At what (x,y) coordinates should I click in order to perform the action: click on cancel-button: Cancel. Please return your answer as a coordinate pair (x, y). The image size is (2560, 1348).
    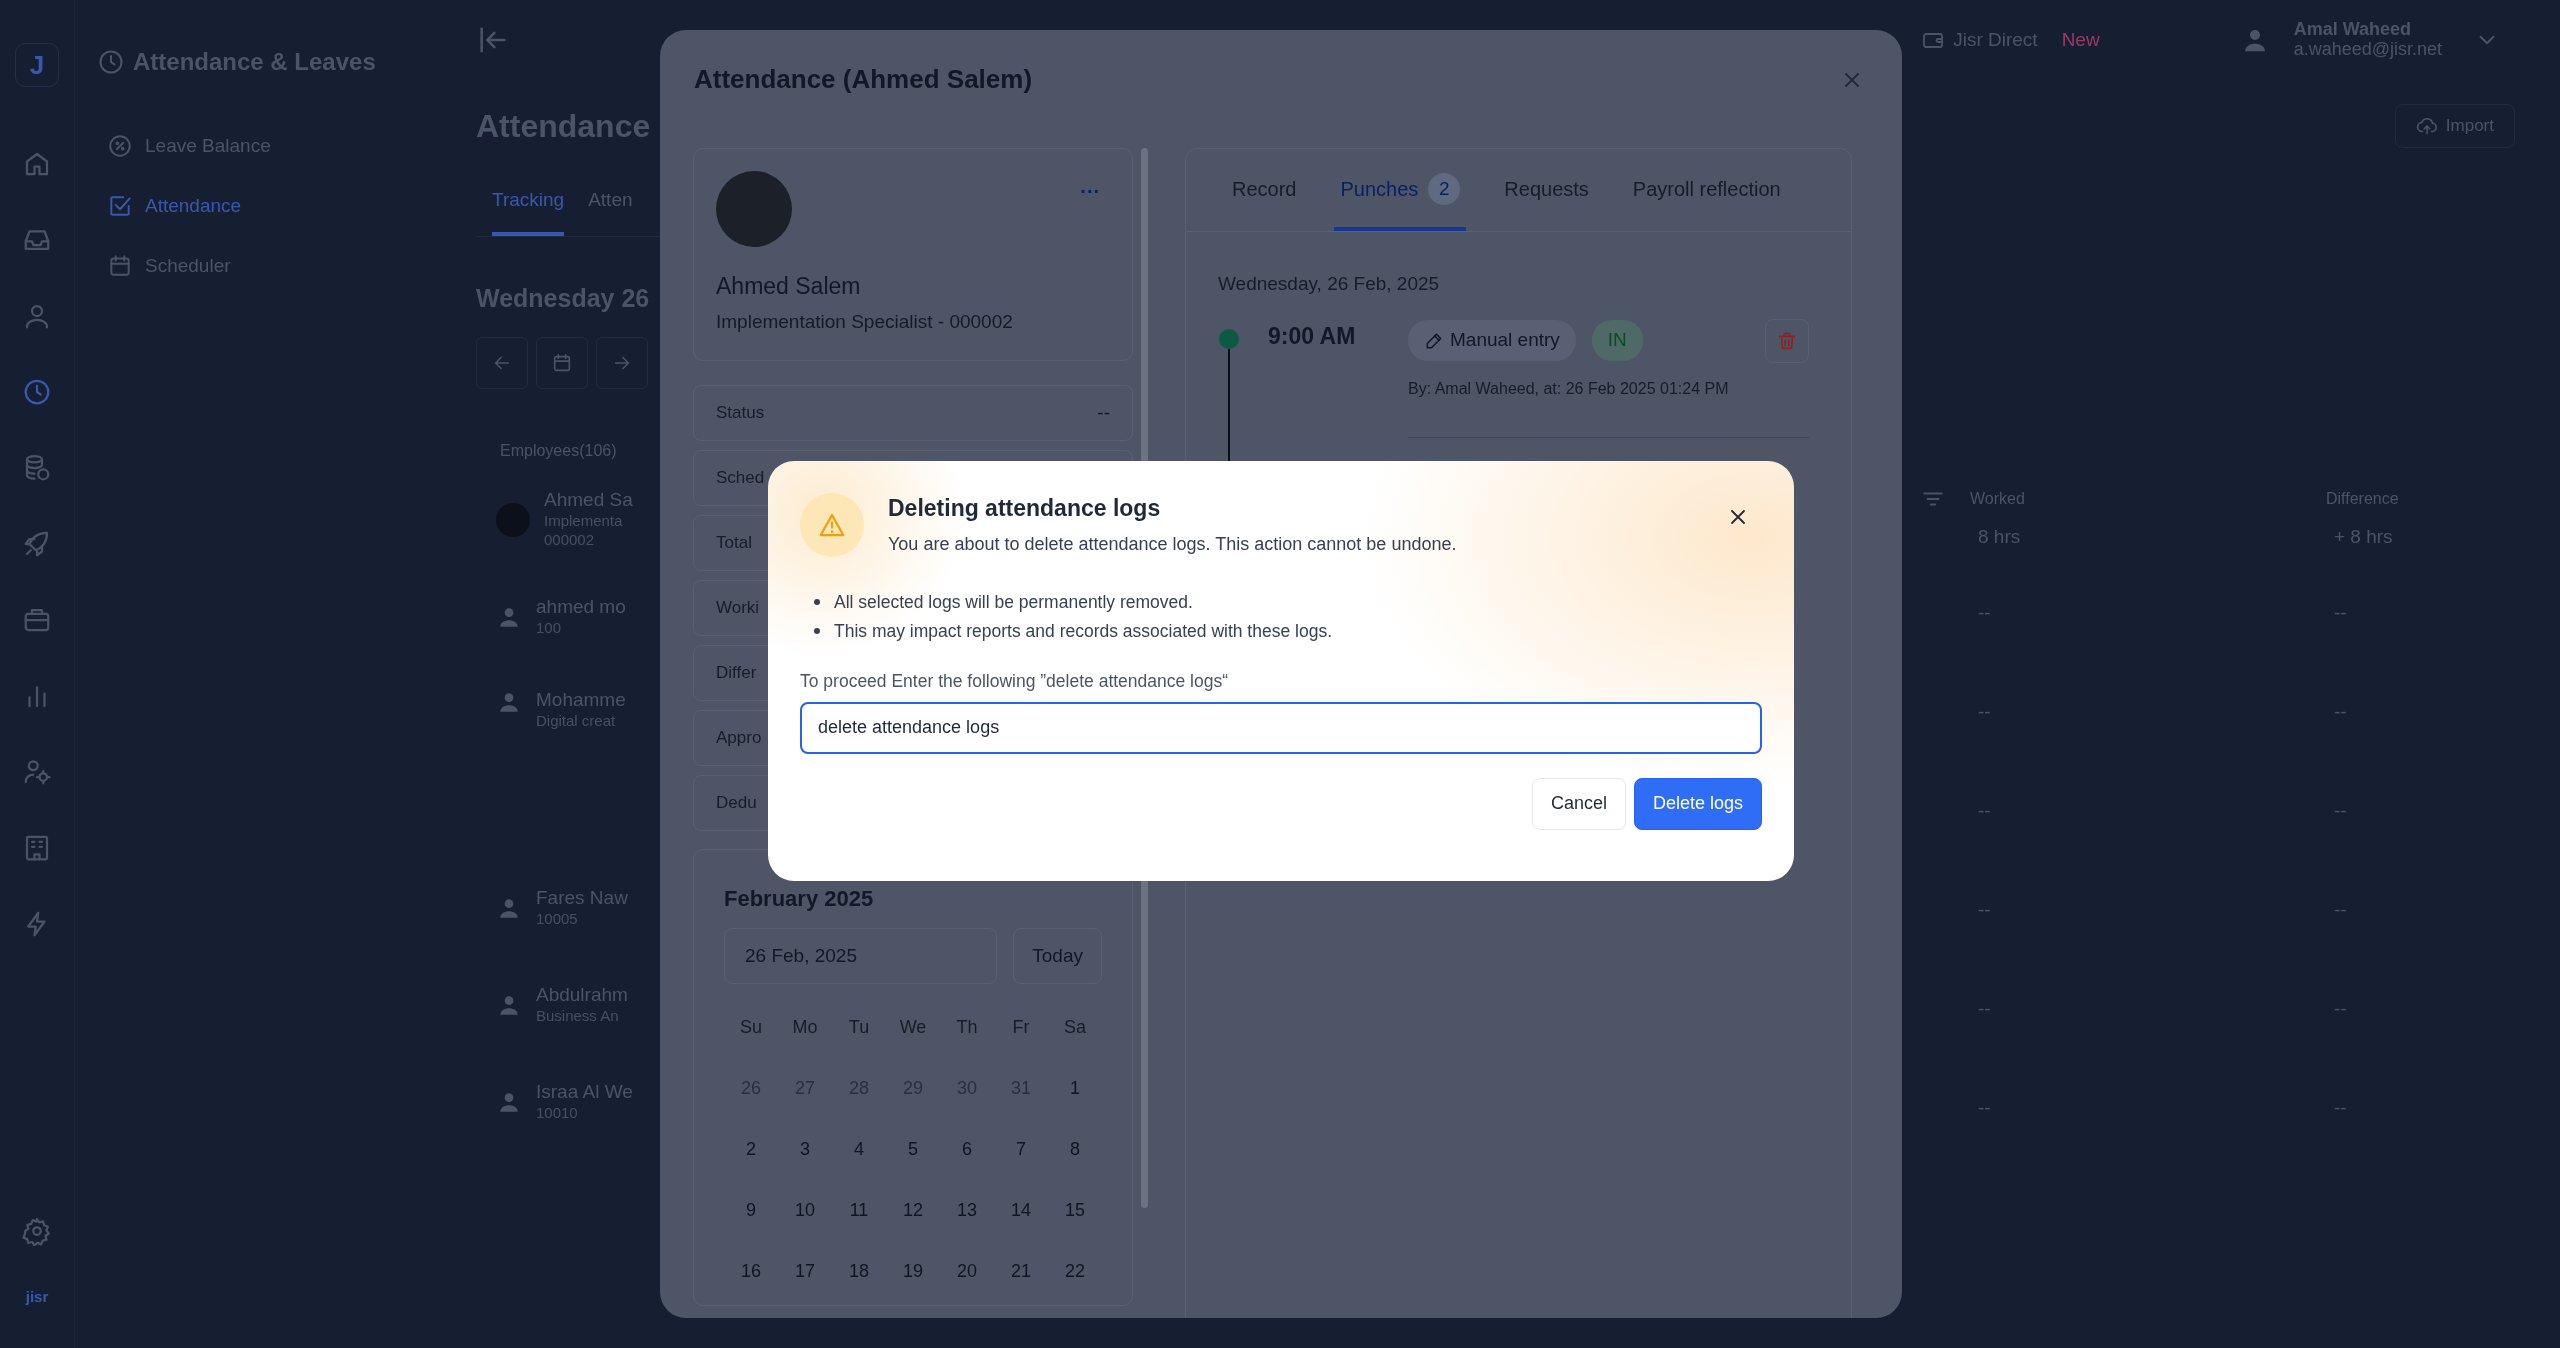
    Looking at the image, I should click on (1578, 803).